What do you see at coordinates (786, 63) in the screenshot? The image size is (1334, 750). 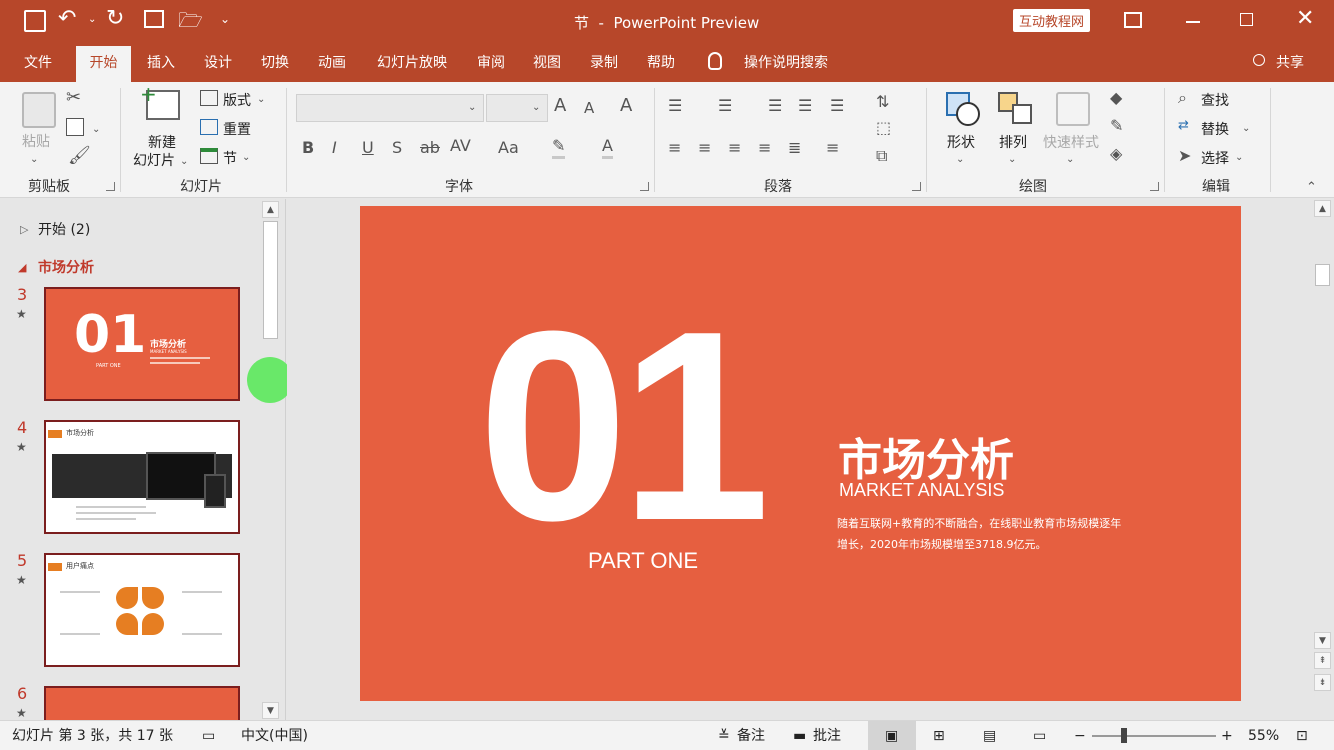 I see `tell-me-search: 操作说明搜索` at bounding box center [786, 63].